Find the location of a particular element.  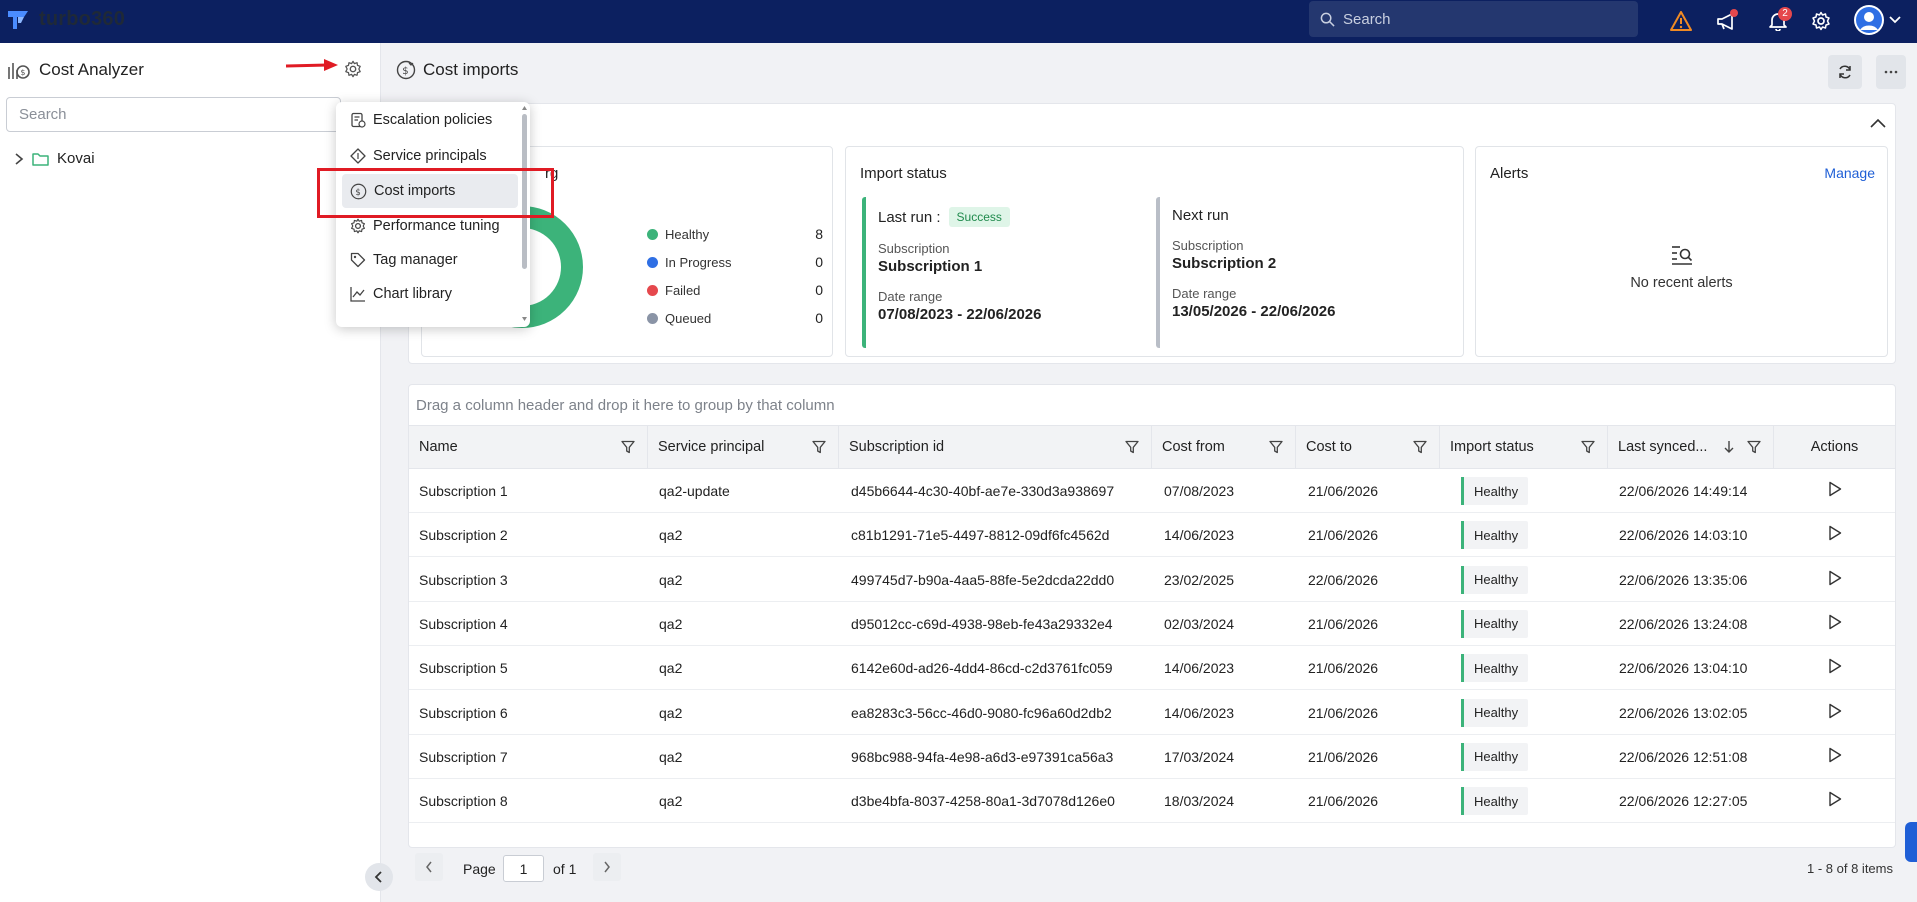

cell-from: 23/02/2025 is located at coordinates (1199, 579).